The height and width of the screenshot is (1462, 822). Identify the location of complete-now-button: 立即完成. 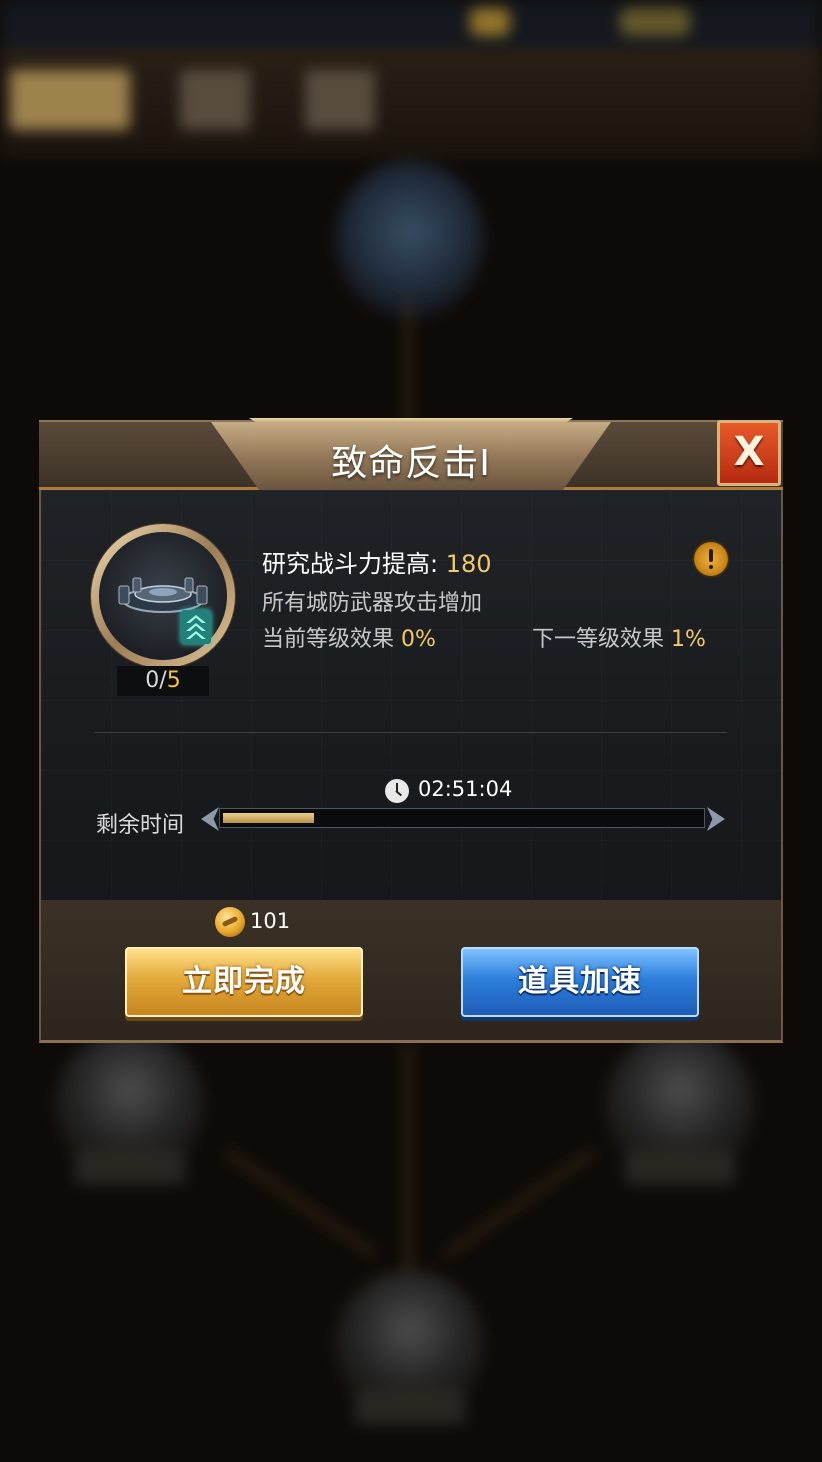
(244, 982).